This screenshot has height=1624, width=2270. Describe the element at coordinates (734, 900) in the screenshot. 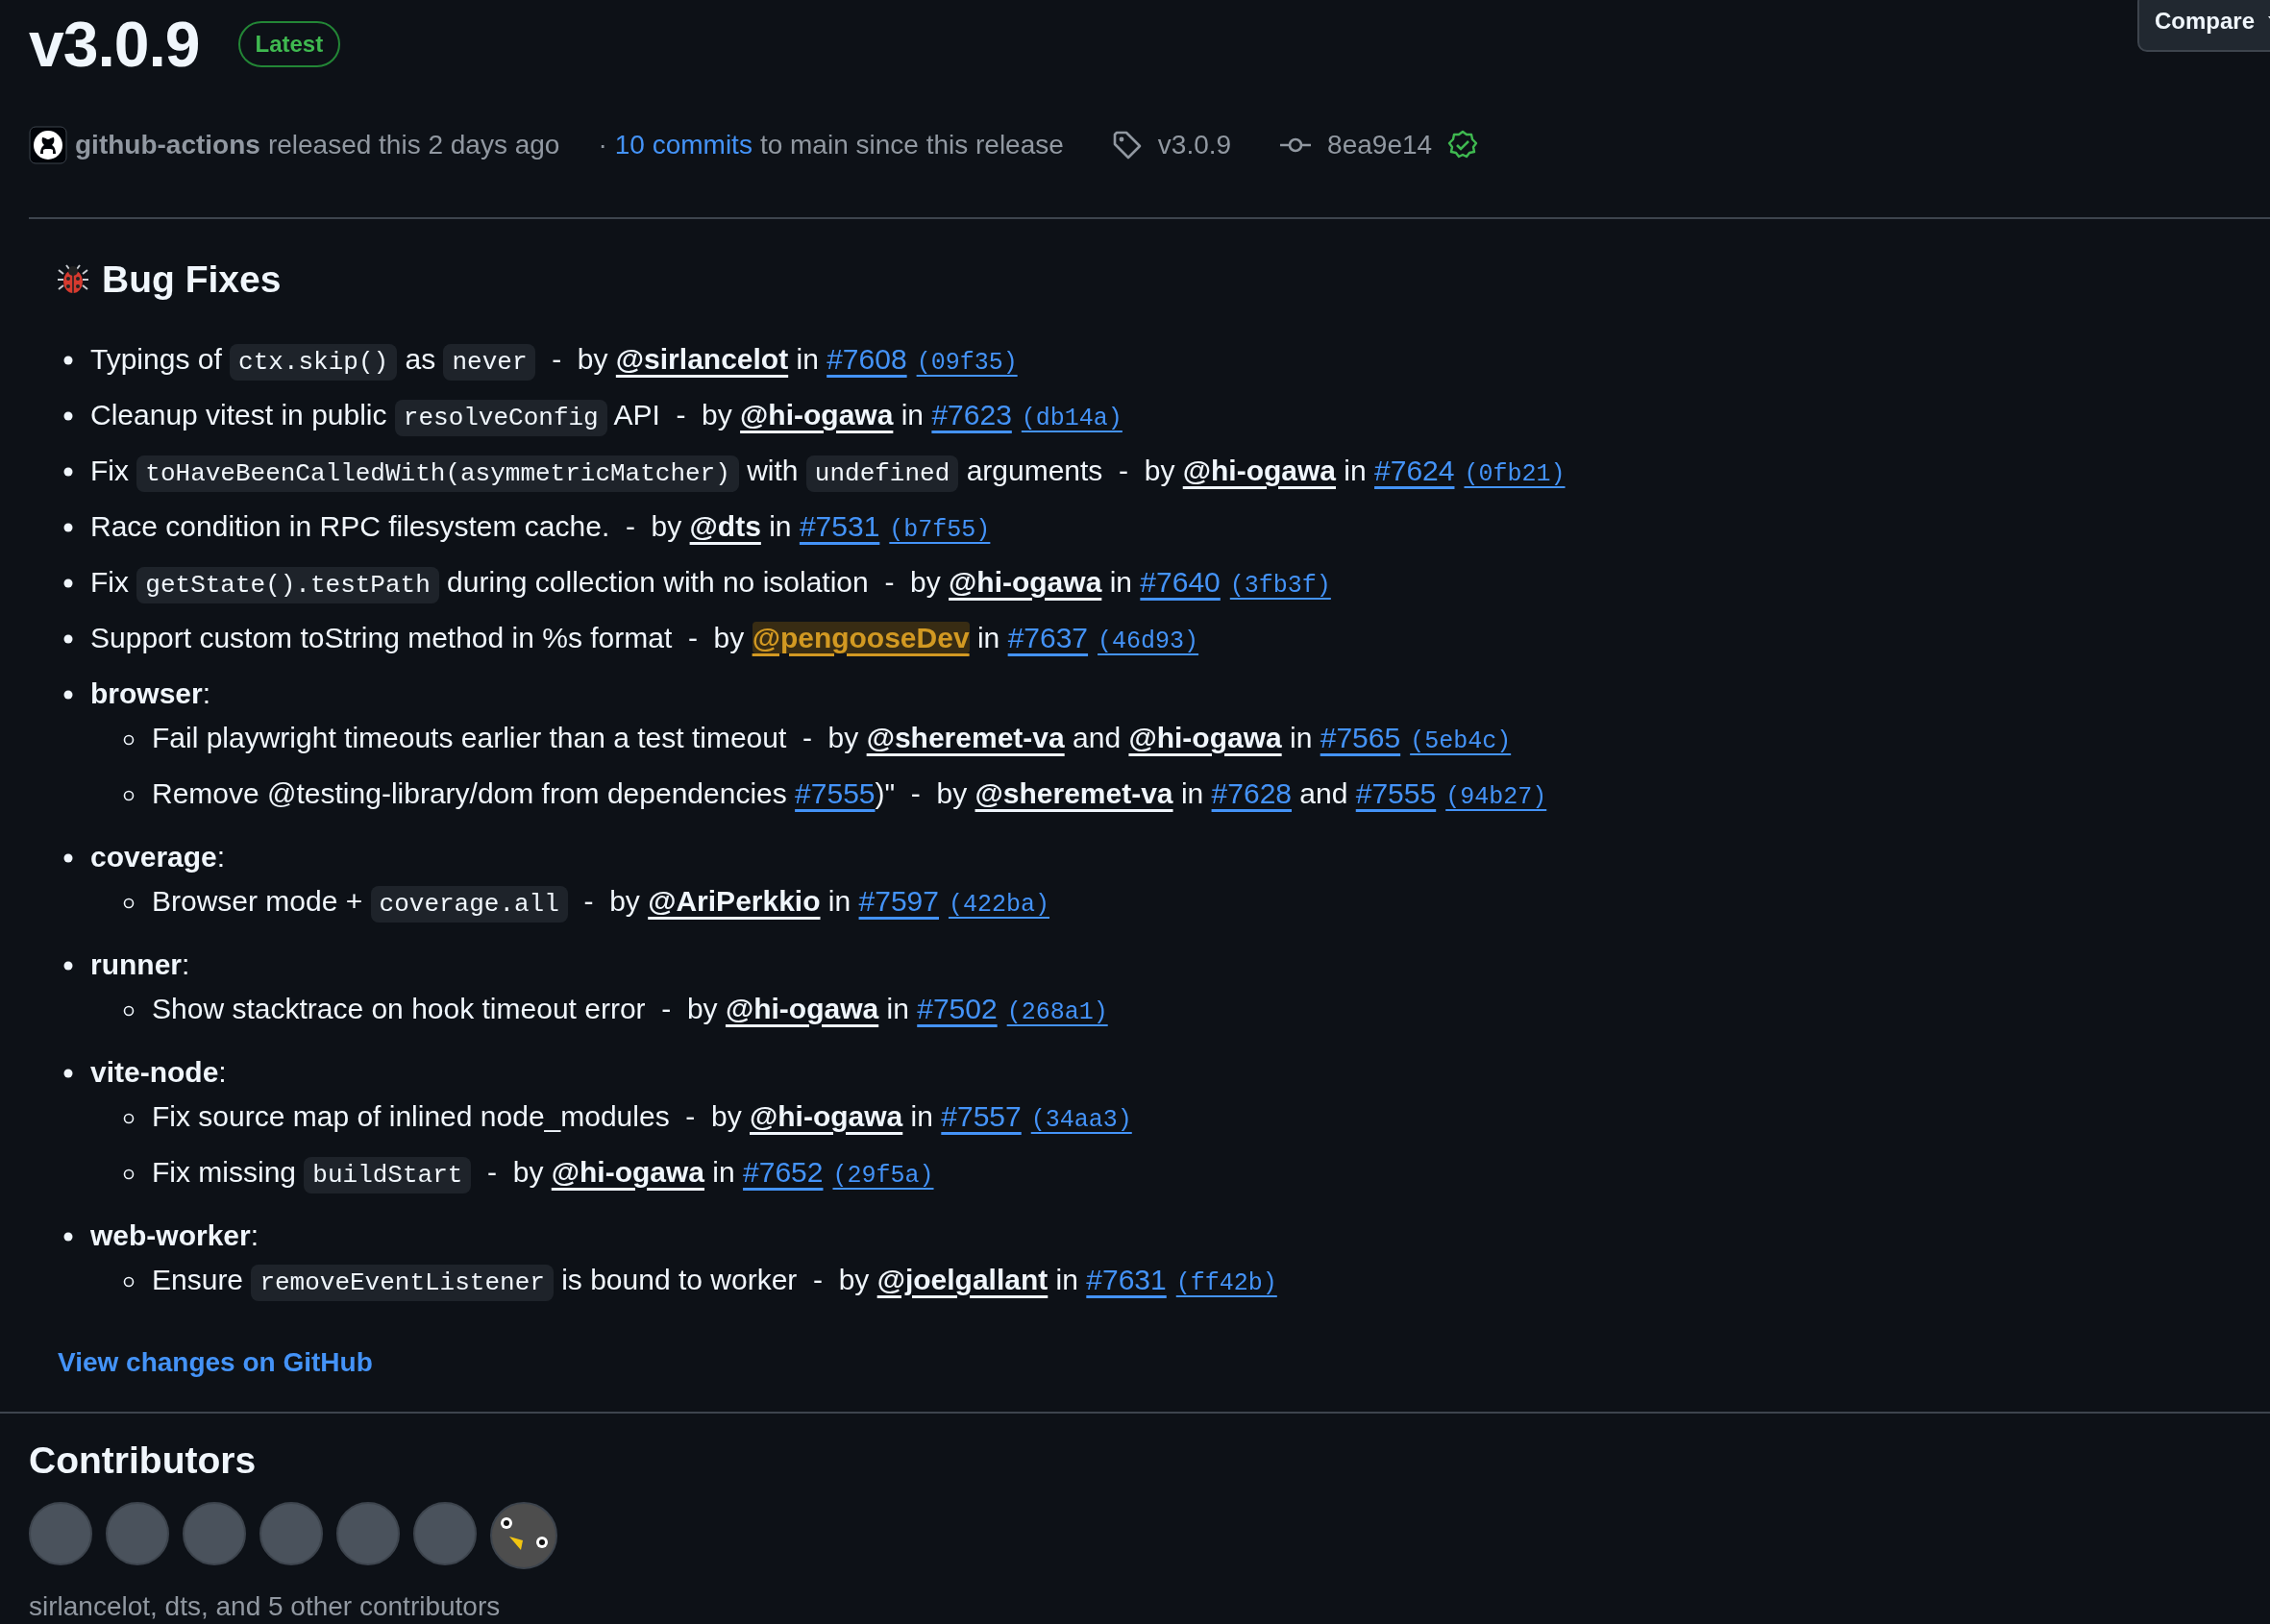

I see `user-mention-link: @AriPerkkio` at that location.